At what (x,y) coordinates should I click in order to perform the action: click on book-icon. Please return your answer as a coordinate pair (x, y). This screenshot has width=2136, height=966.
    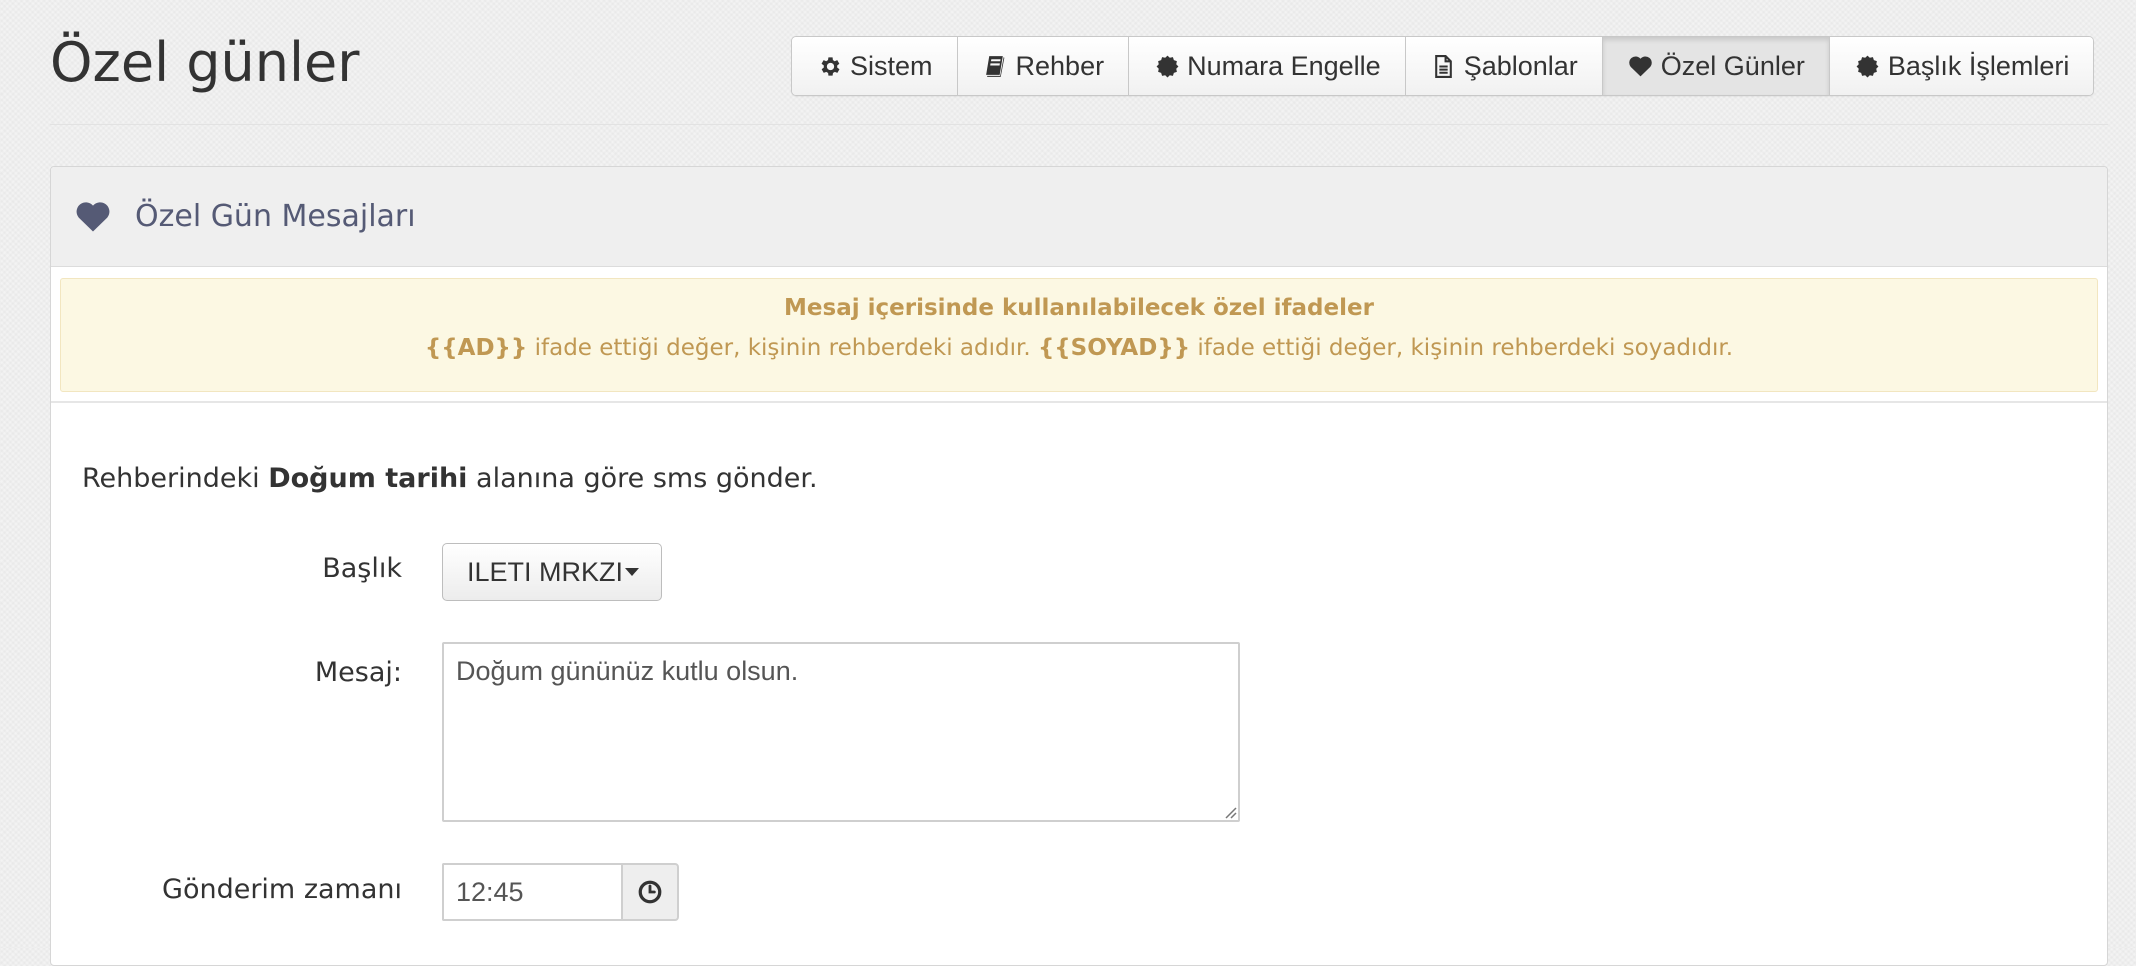
    Looking at the image, I should click on (996, 66).